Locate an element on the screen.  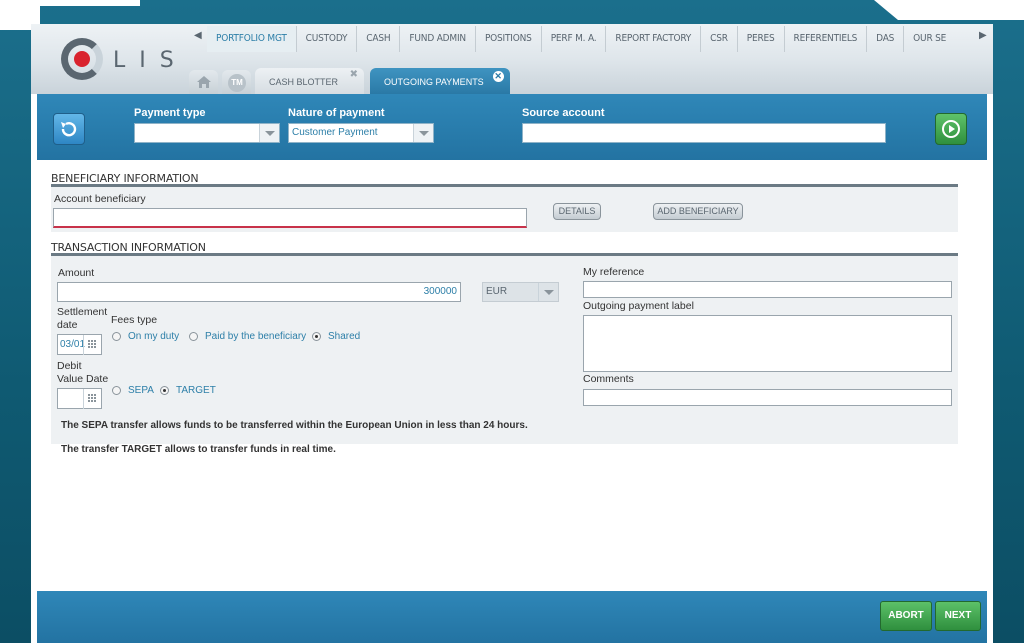
fees-option-paid-by-beneficiary: Paid by the beneficiary is located at coordinates (255, 336).